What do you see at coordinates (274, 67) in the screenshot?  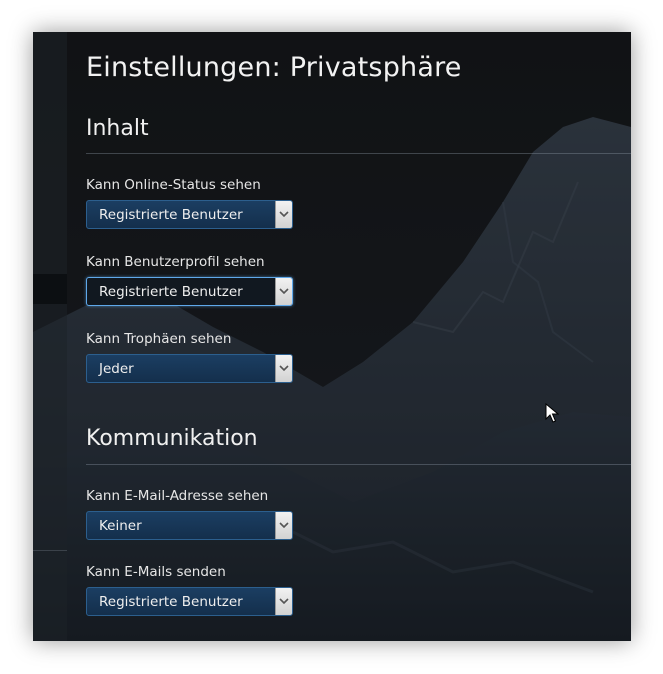 I see `page-title: Einstellungen: Privatsphäre` at bounding box center [274, 67].